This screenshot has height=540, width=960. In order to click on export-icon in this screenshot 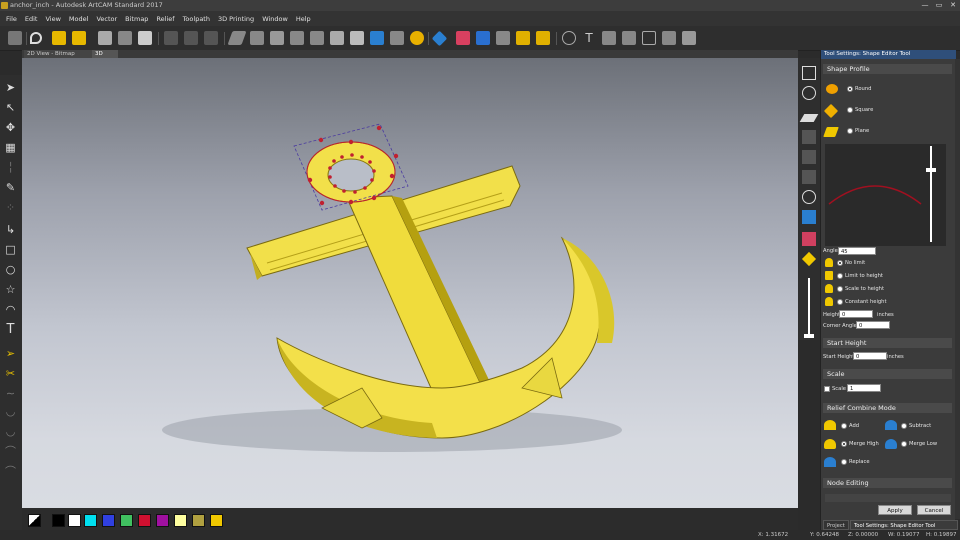, I will do `click(669, 38)`.